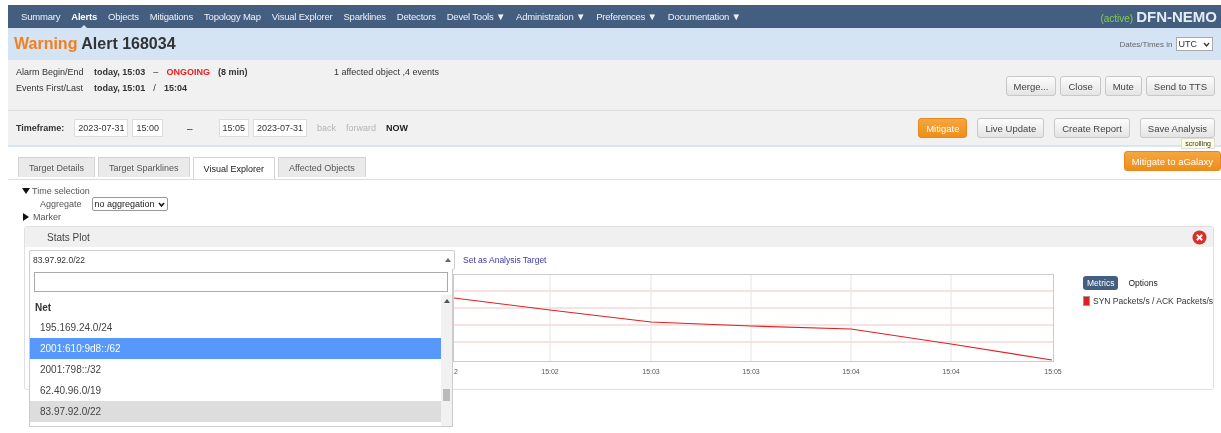 The width and height of the screenshot is (1221, 433). What do you see at coordinates (364, 16) in the screenshot?
I see `nav-item: Sparklines` at bounding box center [364, 16].